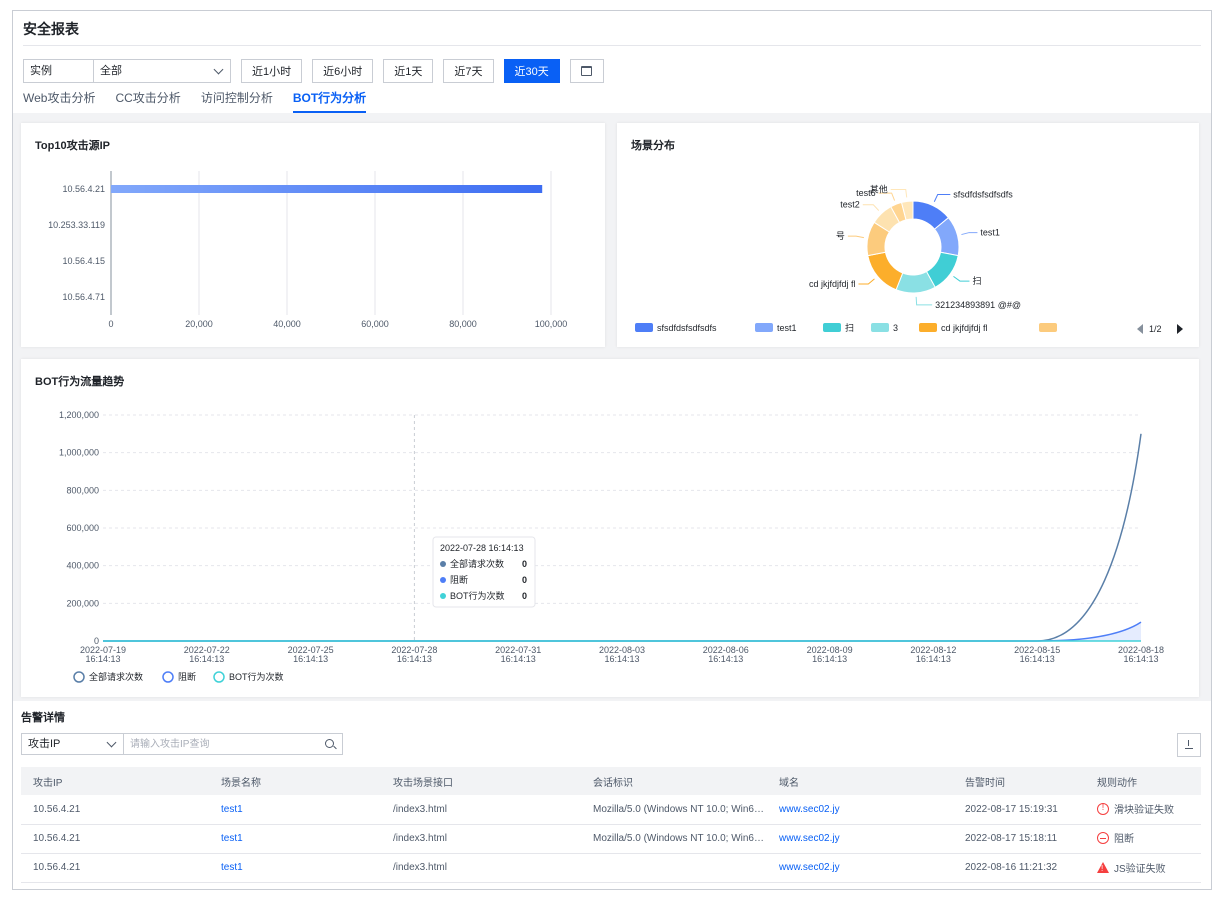 The image size is (1222, 900). I want to click on tooltip-series-name: 全部请求次数, so click(477, 563).